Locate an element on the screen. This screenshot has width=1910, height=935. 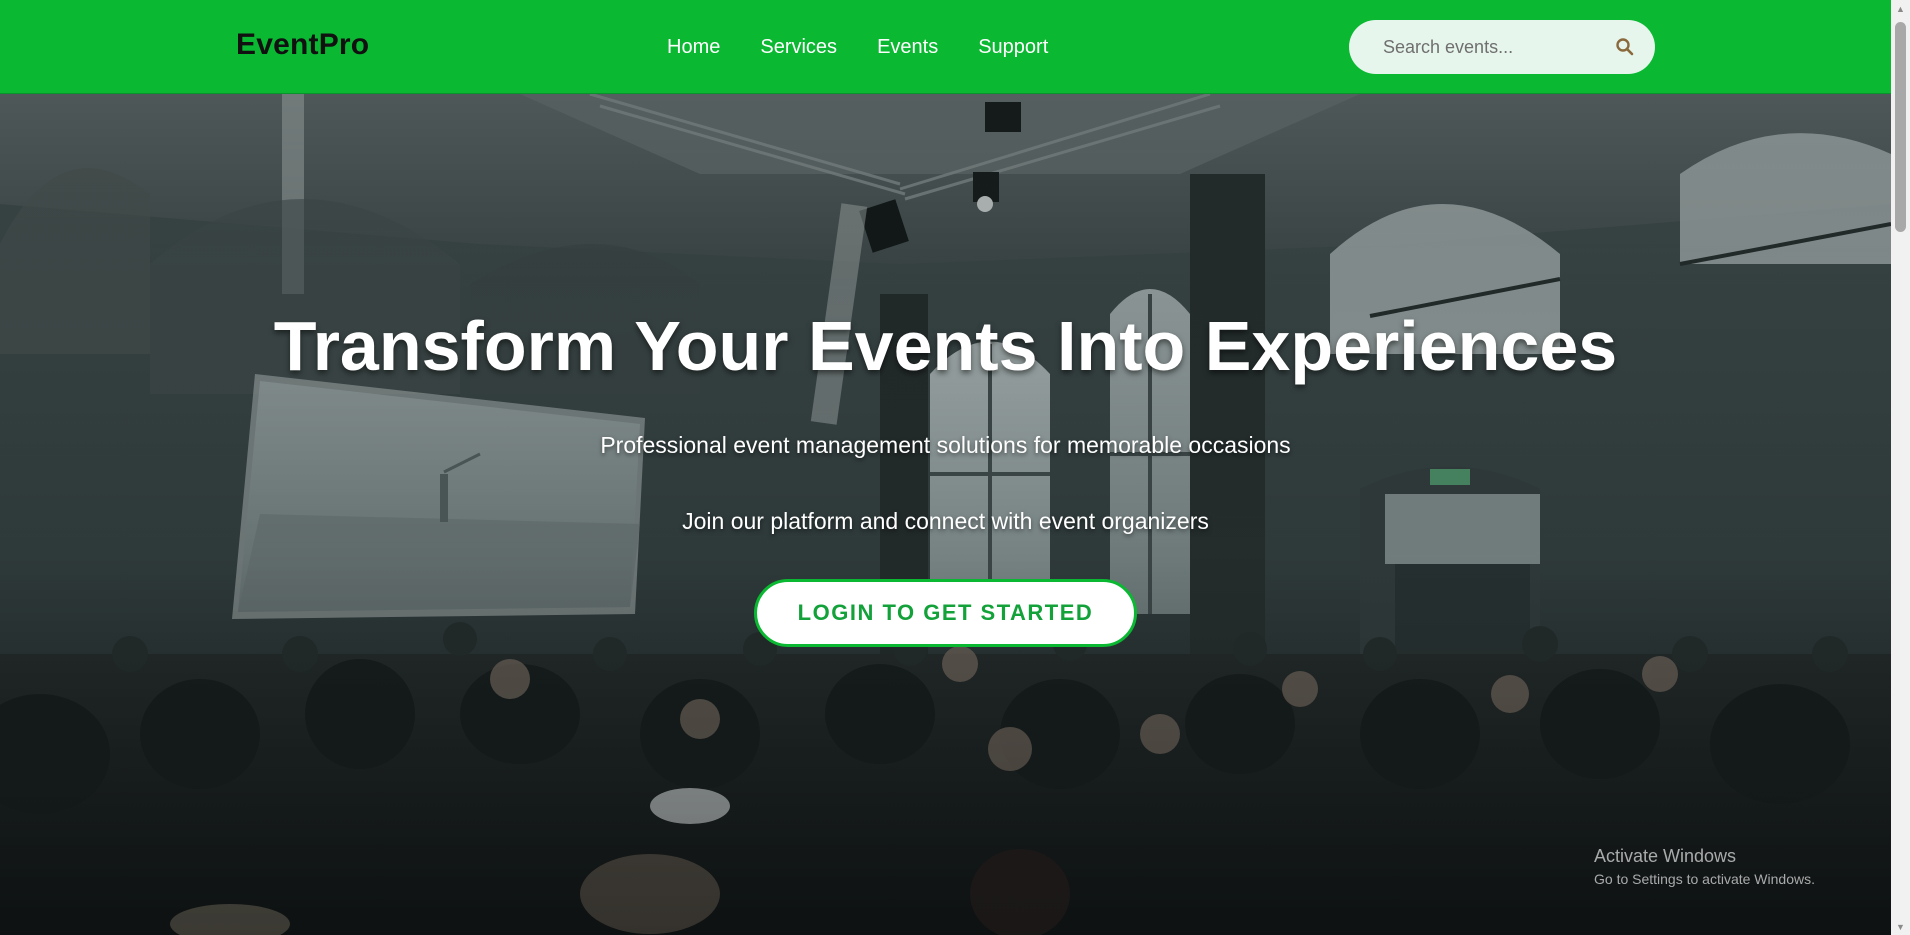
hero-title: Transform Your Events Into Experiences is located at coordinates (945, 346).